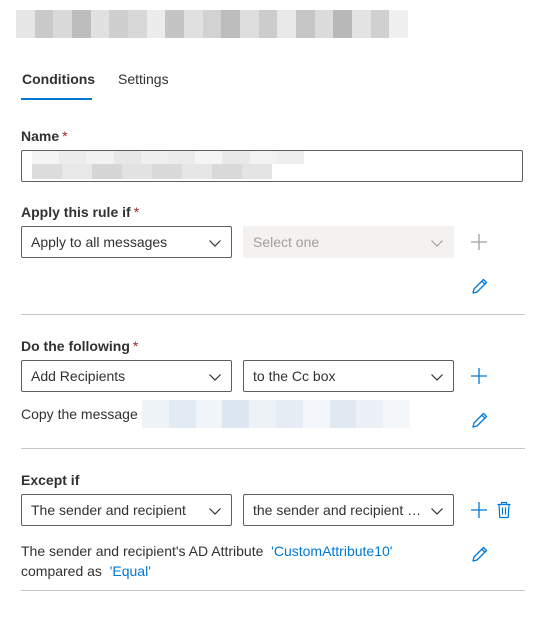  What do you see at coordinates (331, 551) in the screenshot?
I see `custom-attribute-link: 'CustomAttribute10'` at bounding box center [331, 551].